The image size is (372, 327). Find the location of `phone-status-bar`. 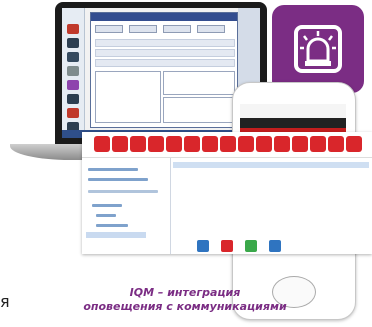

phone-status-bar is located at coordinates (293, 123).